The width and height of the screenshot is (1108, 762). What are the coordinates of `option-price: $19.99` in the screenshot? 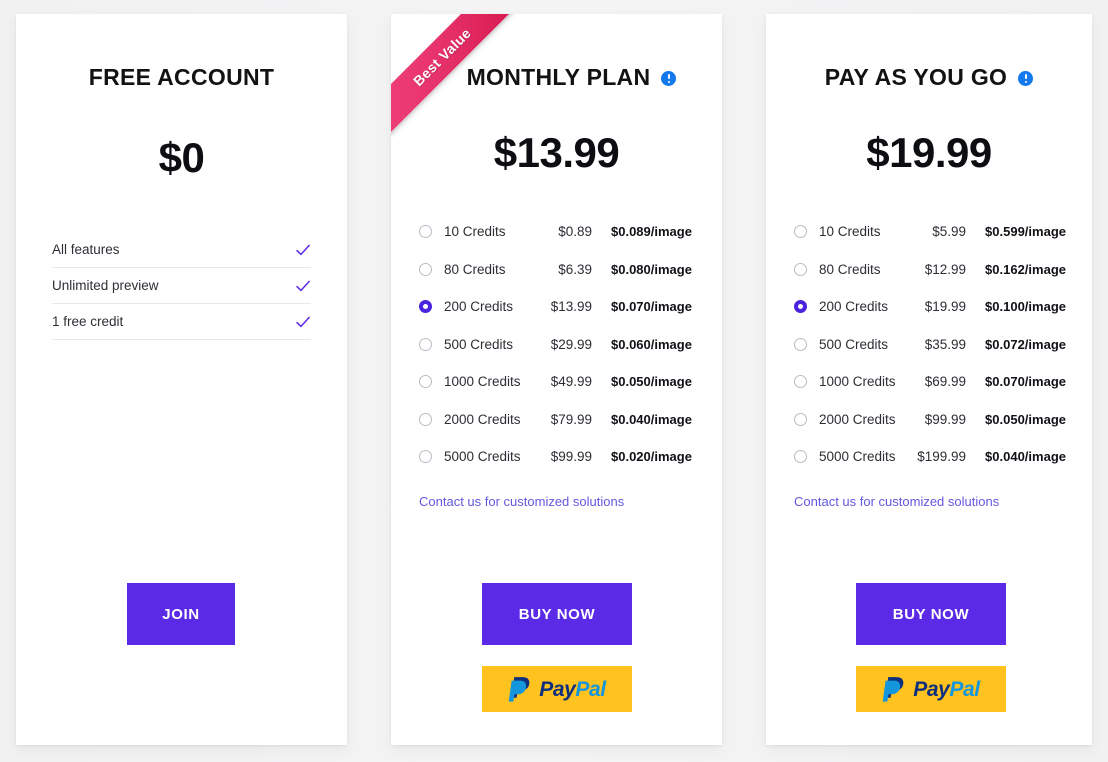 It's located at (945, 307).